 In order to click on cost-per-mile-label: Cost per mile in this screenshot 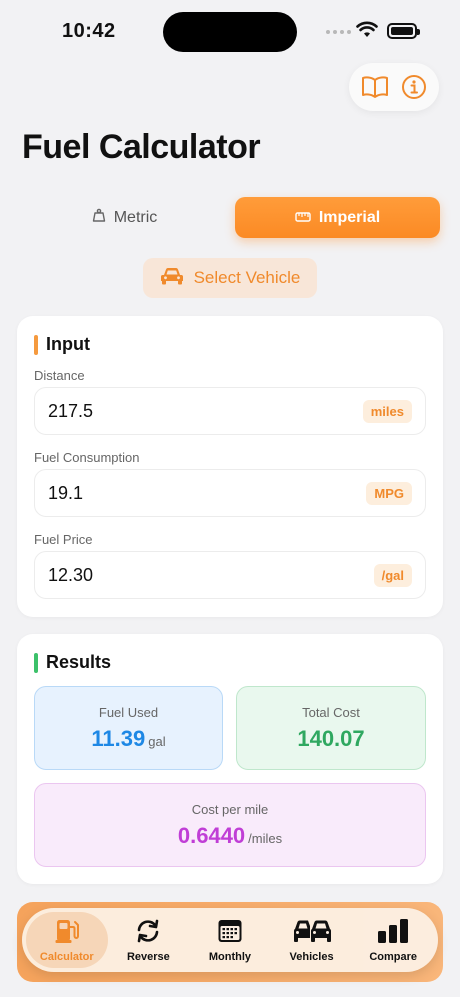, I will do `click(230, 809)`.